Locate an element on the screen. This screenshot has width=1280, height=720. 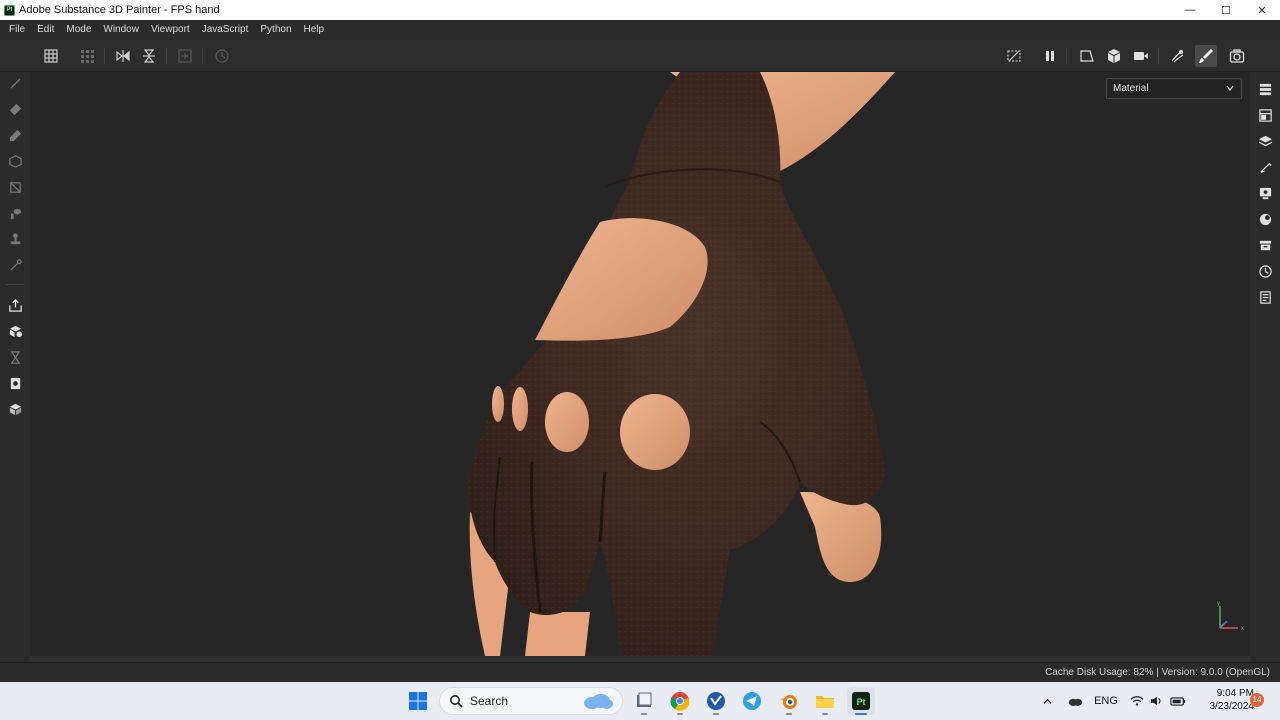
chrome-icon is located at coordinates (680, 701).